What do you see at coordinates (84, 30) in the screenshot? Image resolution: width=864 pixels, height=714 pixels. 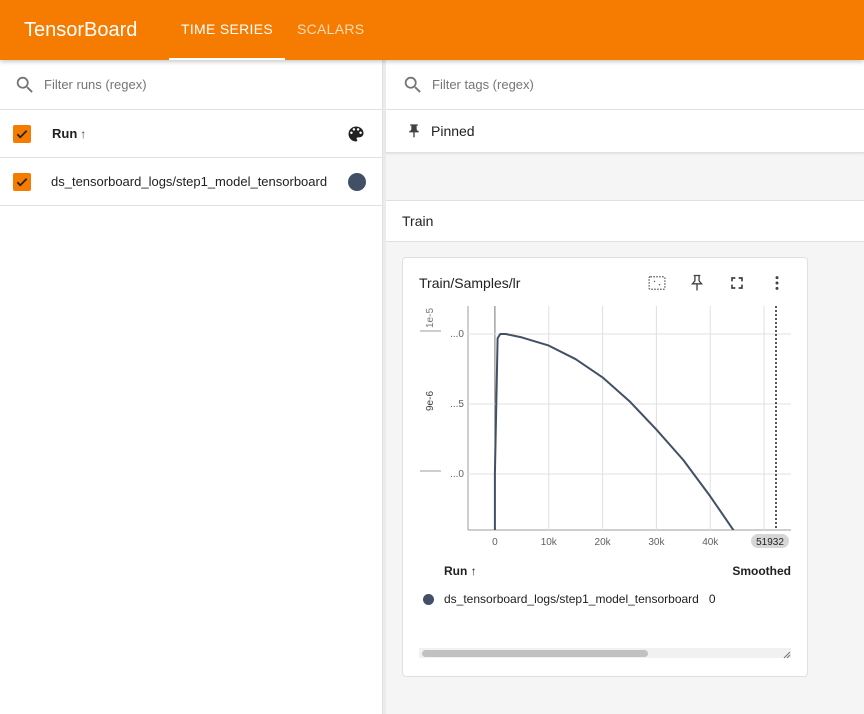 I see `app-title: TensorBoard` at bounding box center [84, 30].